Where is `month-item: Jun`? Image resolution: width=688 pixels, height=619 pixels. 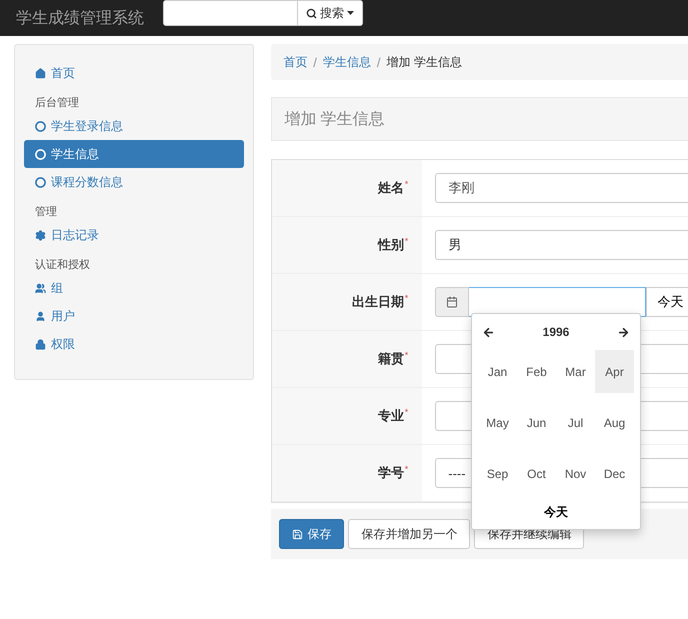
month-item: Jun is located at coordinates (536, 422).